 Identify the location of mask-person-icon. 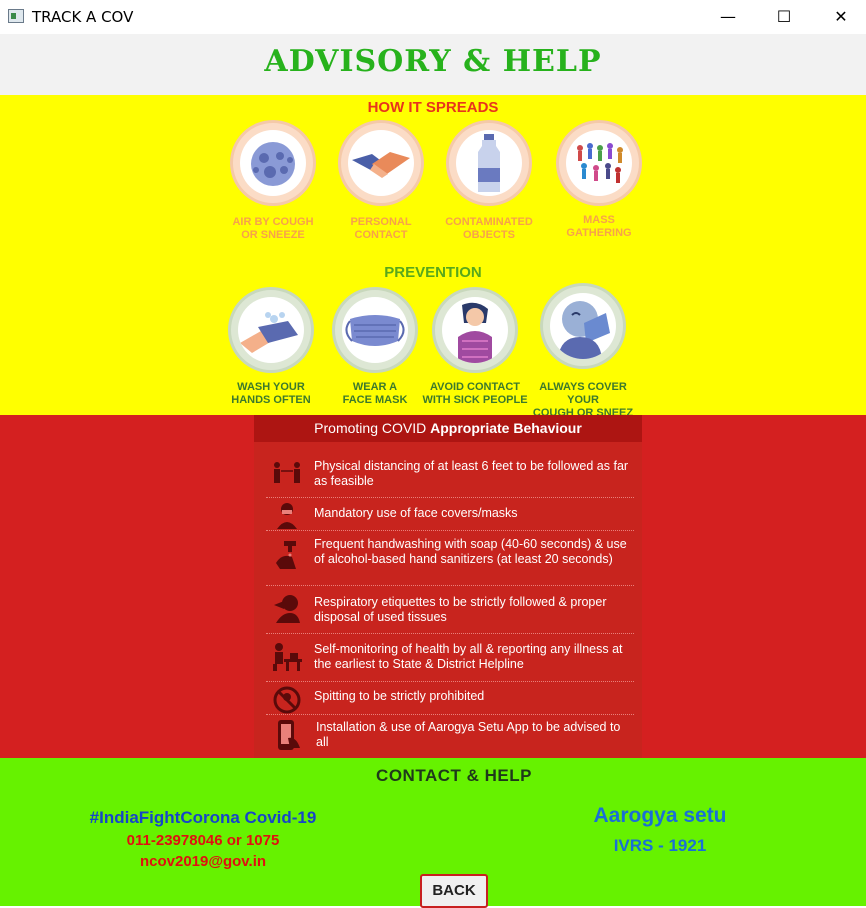
(287, 516).